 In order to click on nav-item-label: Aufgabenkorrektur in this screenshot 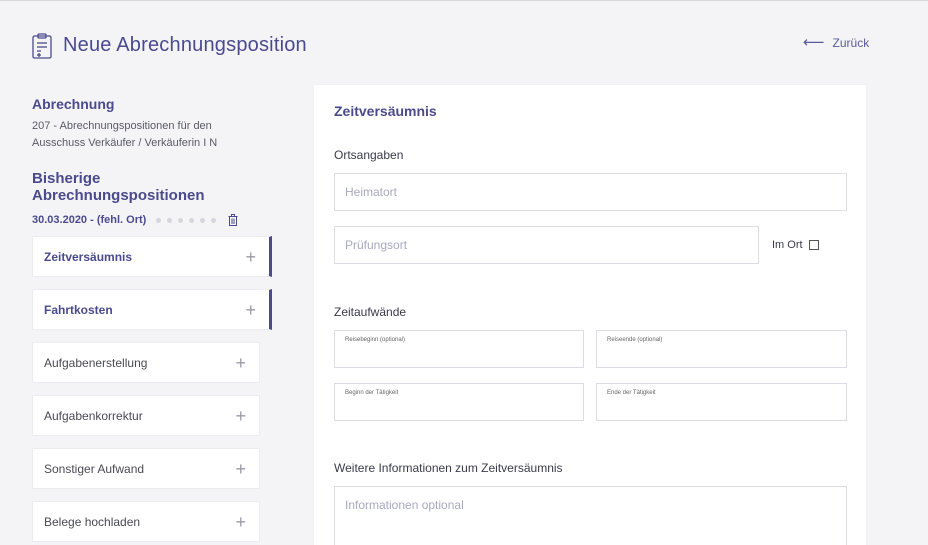, I will do `click(93, 415)`.